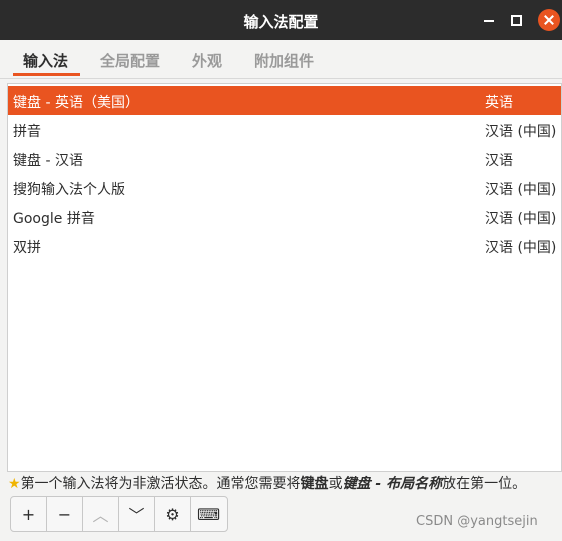  What do you see at coordinates (284, 158) in the screenshot?
I see `list-item: 键盘 - 汉语 汉语` at bounding box center [284, 158].